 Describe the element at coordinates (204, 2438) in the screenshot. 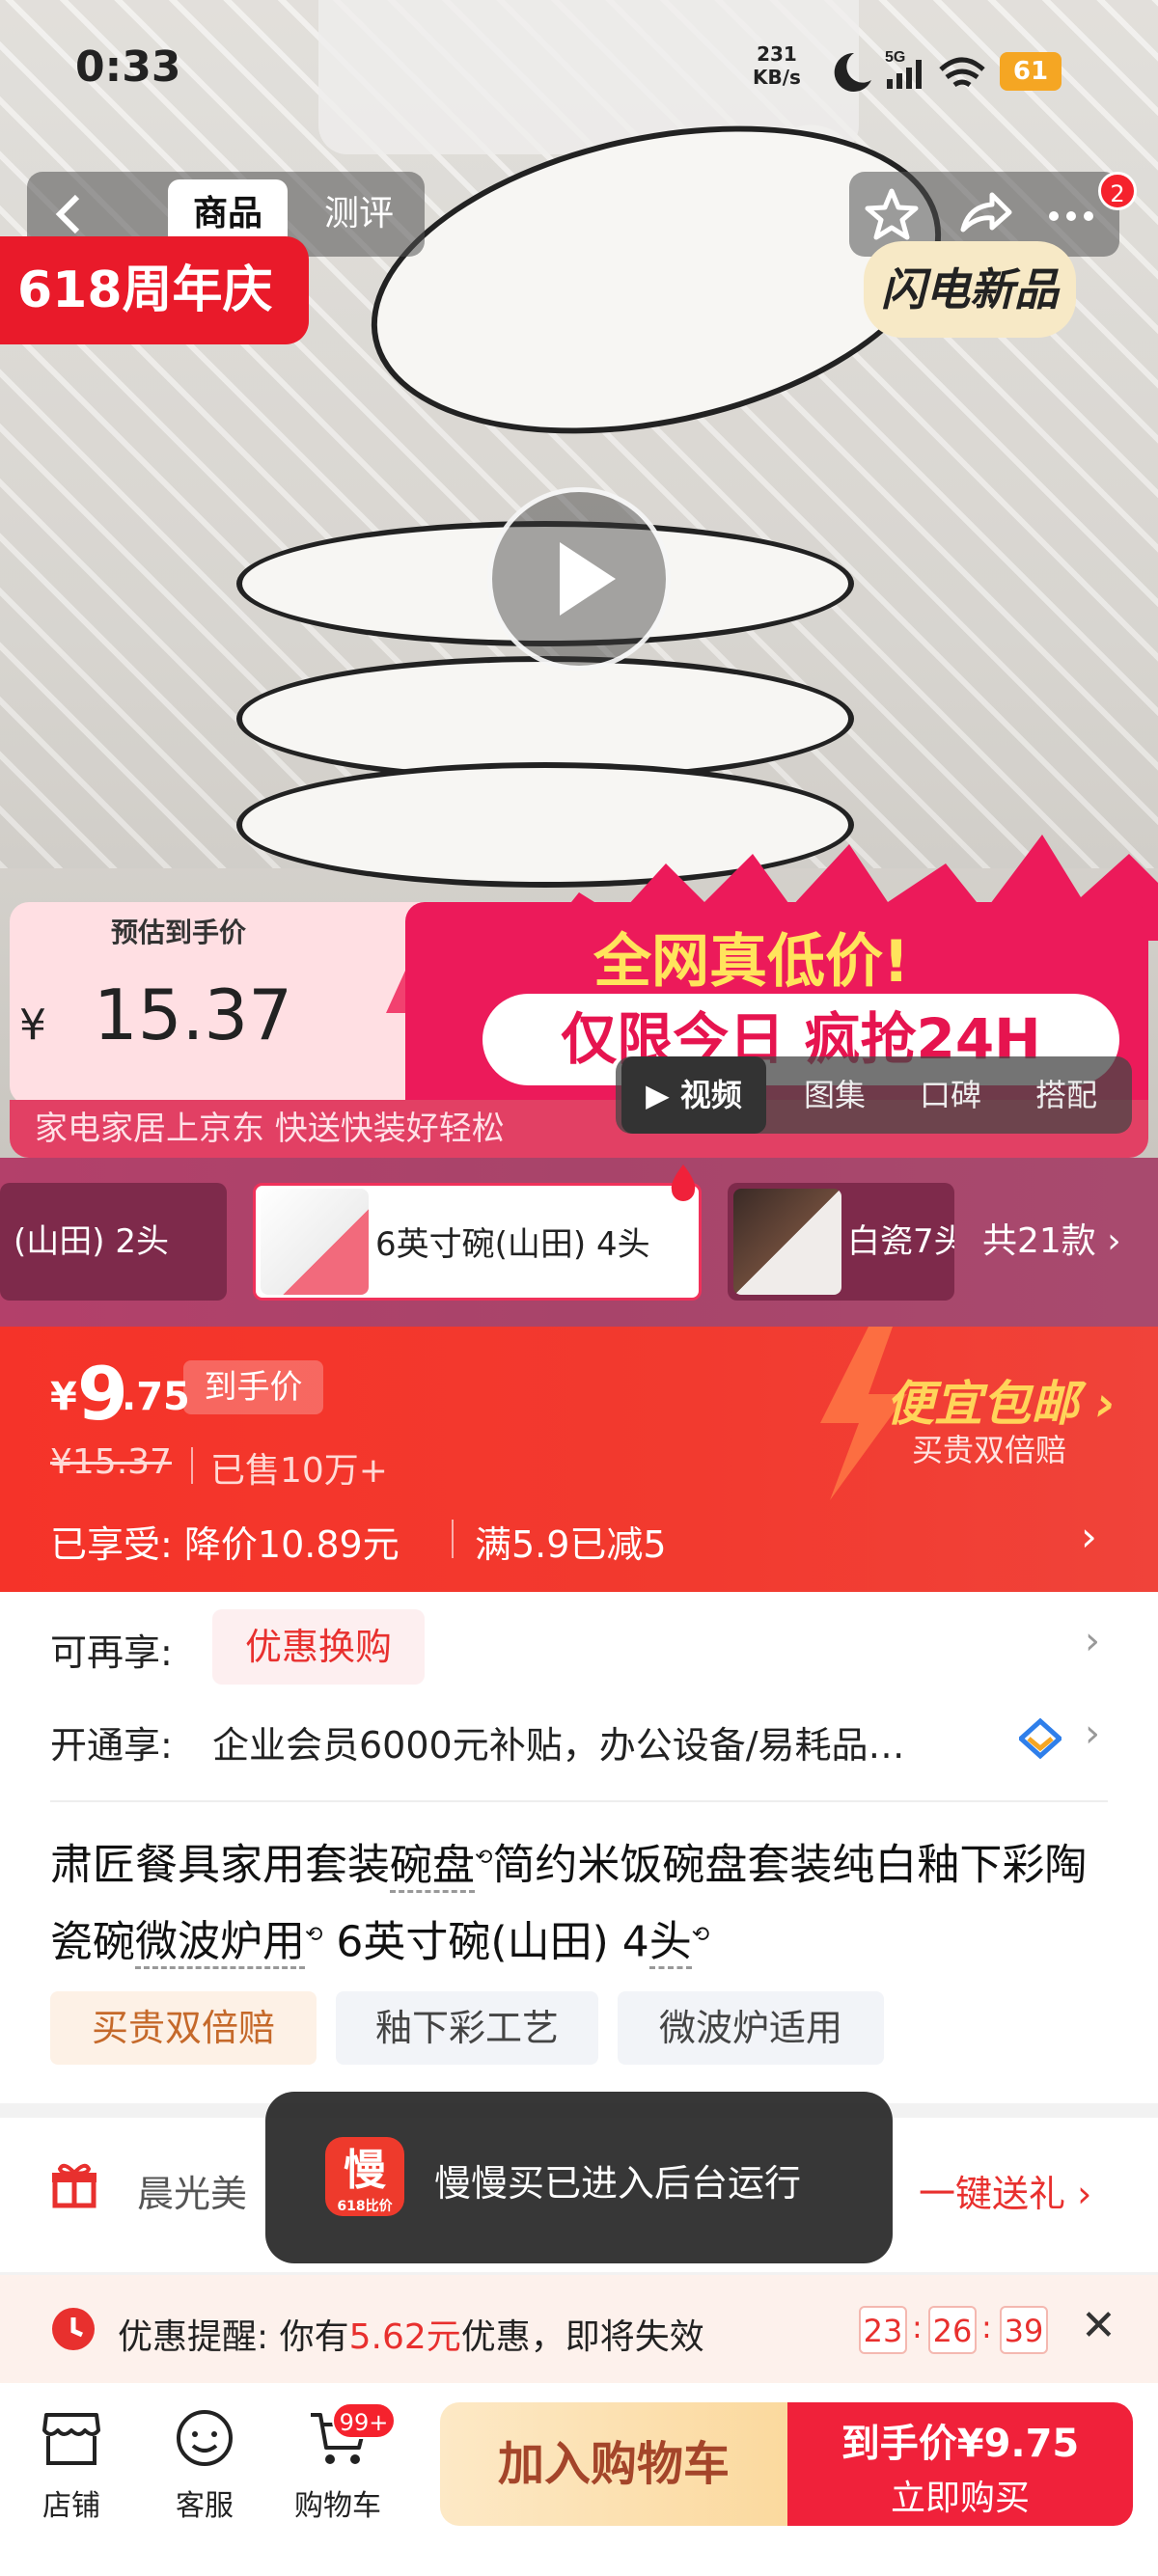

I see `customer-service-icon` at that location.